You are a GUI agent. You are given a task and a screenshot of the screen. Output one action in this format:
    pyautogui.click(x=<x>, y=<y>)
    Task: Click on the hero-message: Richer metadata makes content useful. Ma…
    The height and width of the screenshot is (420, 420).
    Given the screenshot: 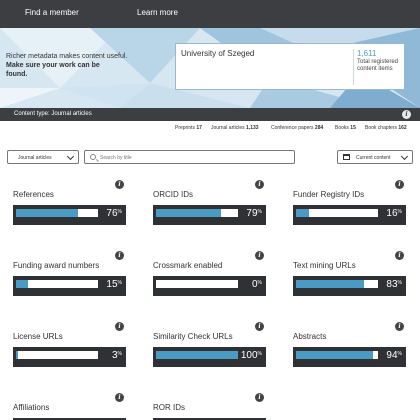 What is the action you would take?
    pyautogui.click(x=66, y=65)
    